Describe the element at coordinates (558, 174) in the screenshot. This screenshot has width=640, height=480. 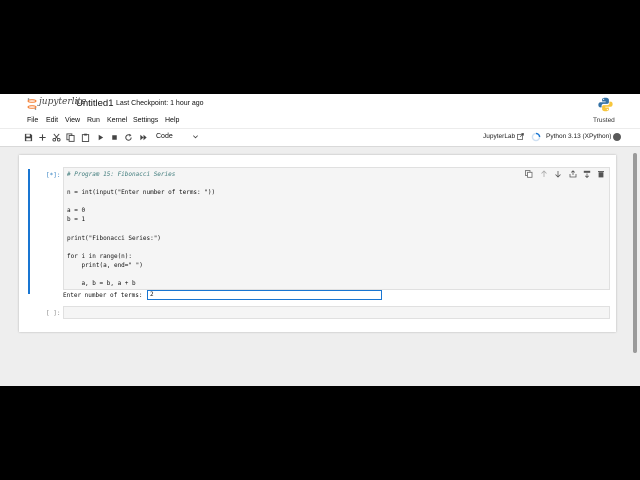
I see `move-down-icon` at that location.